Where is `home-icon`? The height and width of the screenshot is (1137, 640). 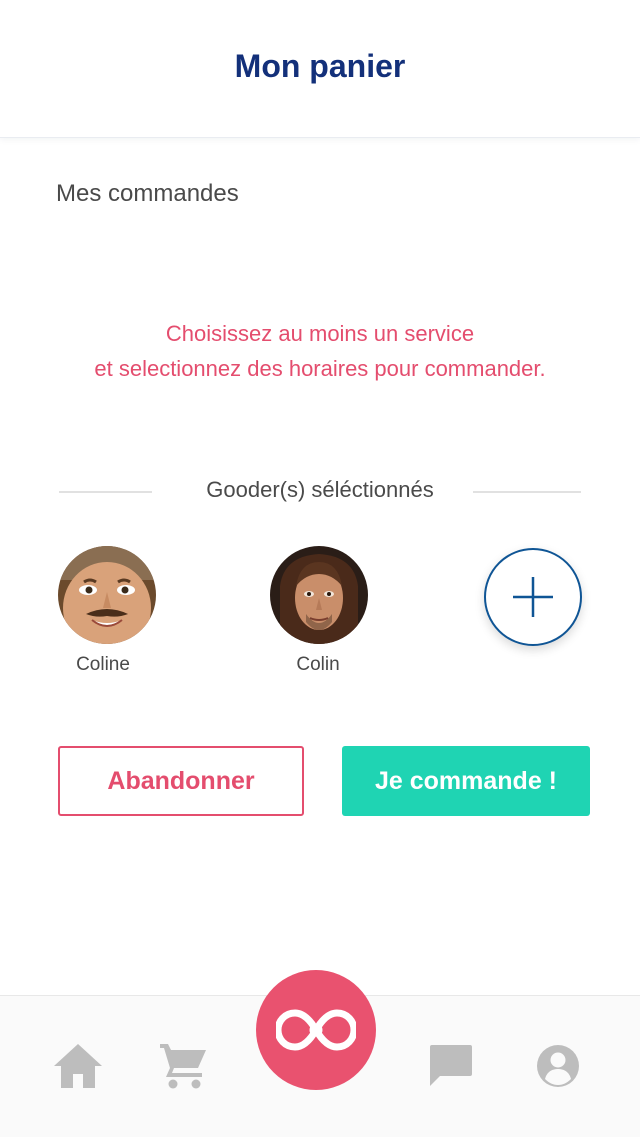
home-icon is located at coordinates (78, 1066).